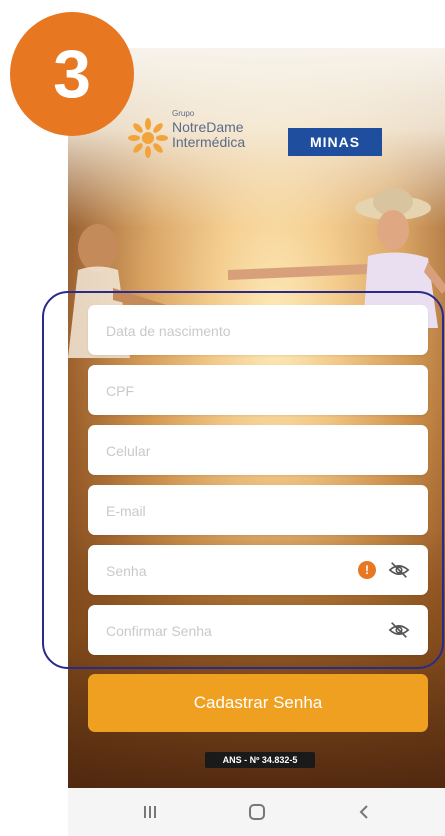 Image resolution: width=445 pixels, height=836 pixels. Describe the element at coordinates (209, 142) in the screenshot. I see `brand-name-line2: Intermédica` at that location.